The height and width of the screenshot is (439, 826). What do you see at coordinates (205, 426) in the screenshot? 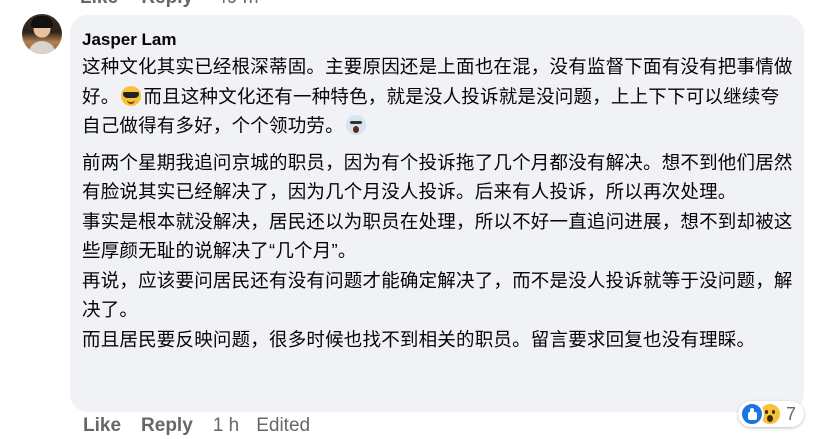
I see `comment-actions: Like Reply 1 h Edited` at bounding box center [205, 426].